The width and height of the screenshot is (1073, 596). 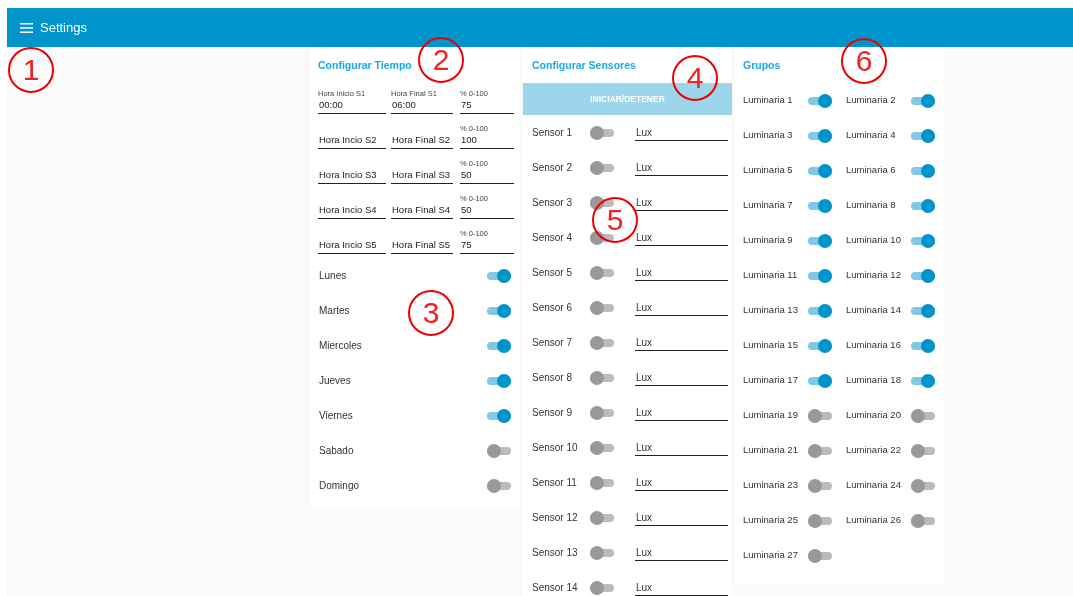 What do you see at coordinates (487, 141) in the screenshot?
I see `percent-field: 100` at bounding box center [487, 141].